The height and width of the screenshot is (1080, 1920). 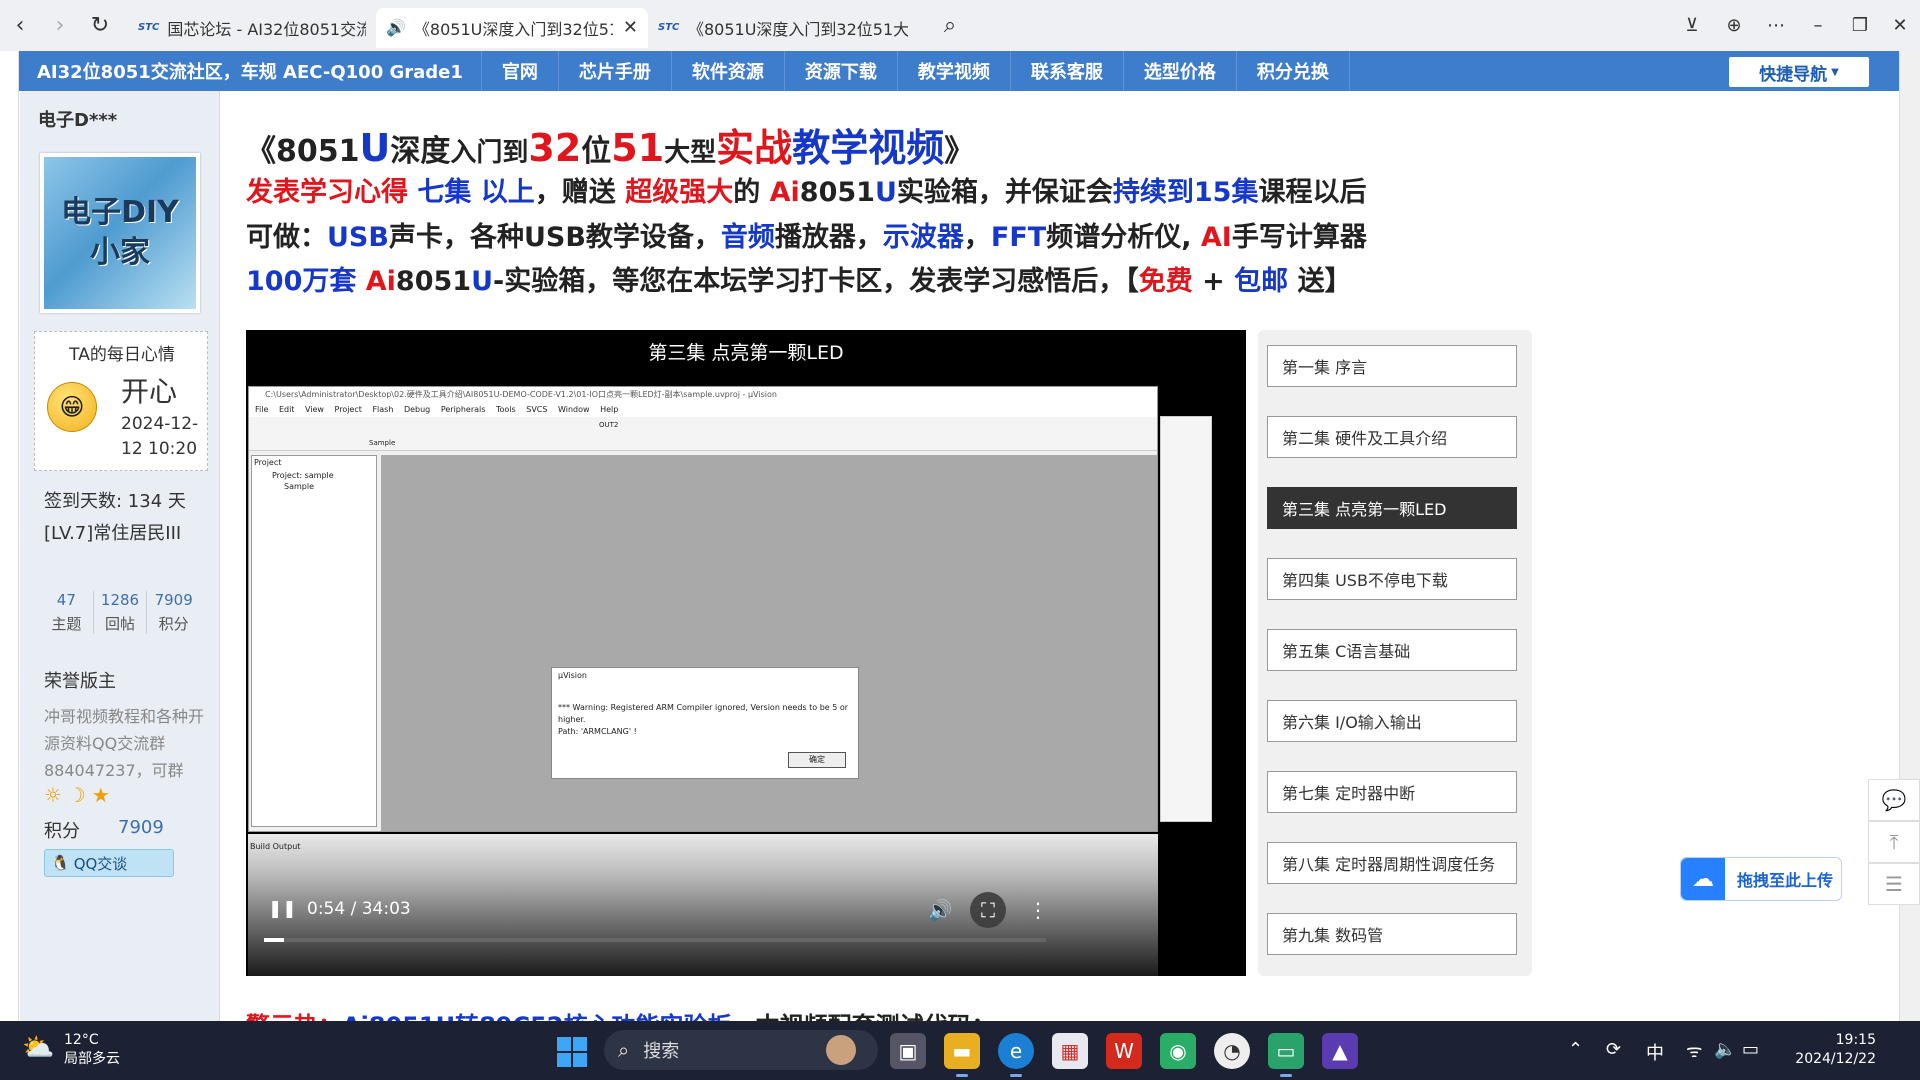 I want to click on active-app-icon: ▭, so click(x=1286, y=1055).